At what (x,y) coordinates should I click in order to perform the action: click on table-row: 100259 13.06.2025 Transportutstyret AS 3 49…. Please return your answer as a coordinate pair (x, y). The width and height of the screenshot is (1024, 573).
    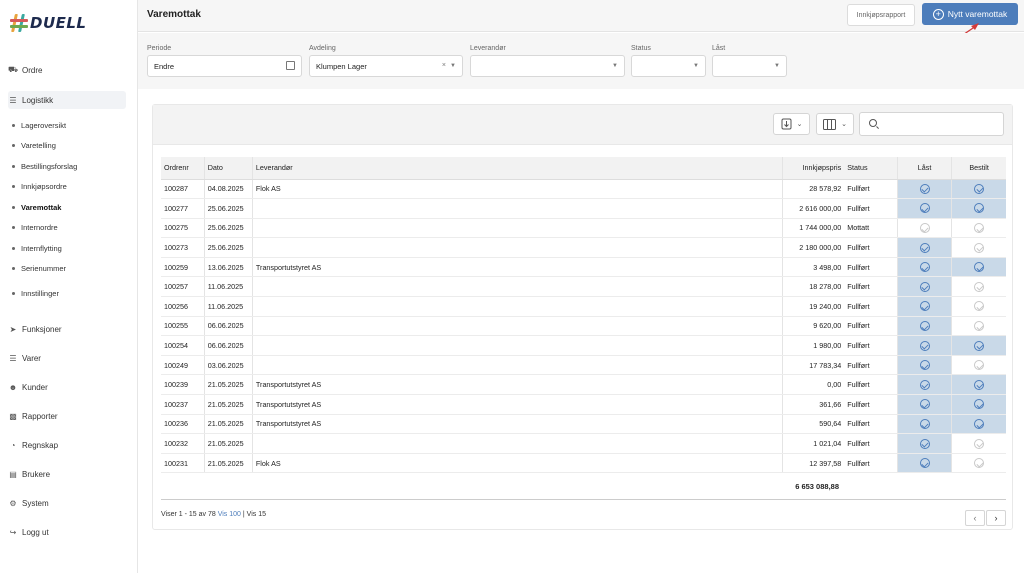
    Looking at the image, I should click on (583, 267).